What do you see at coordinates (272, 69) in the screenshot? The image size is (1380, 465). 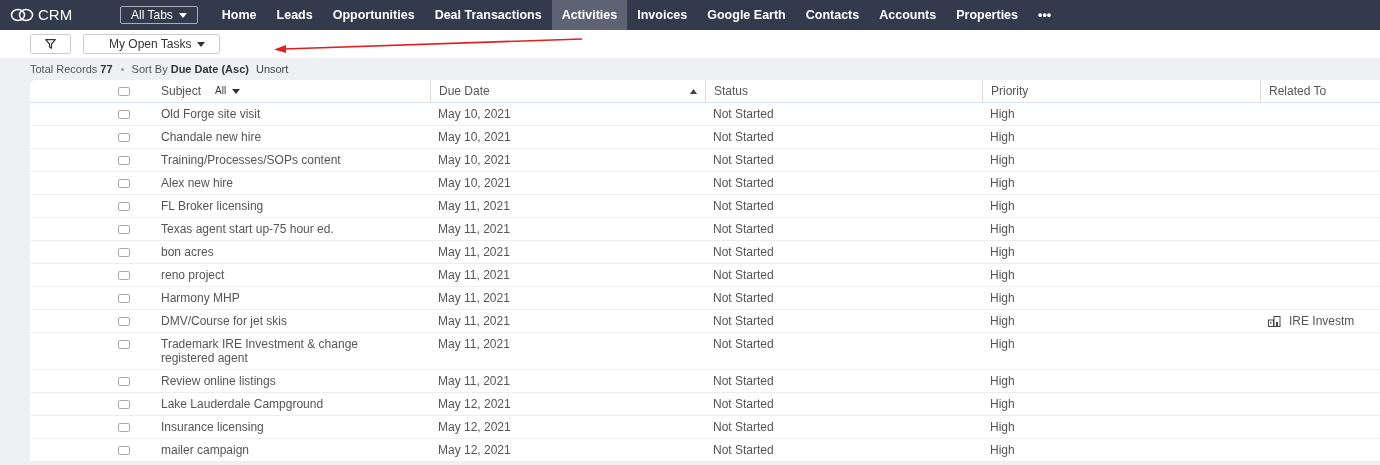 I see `unsort-link: Unsort` at bounding box center [272, 69].